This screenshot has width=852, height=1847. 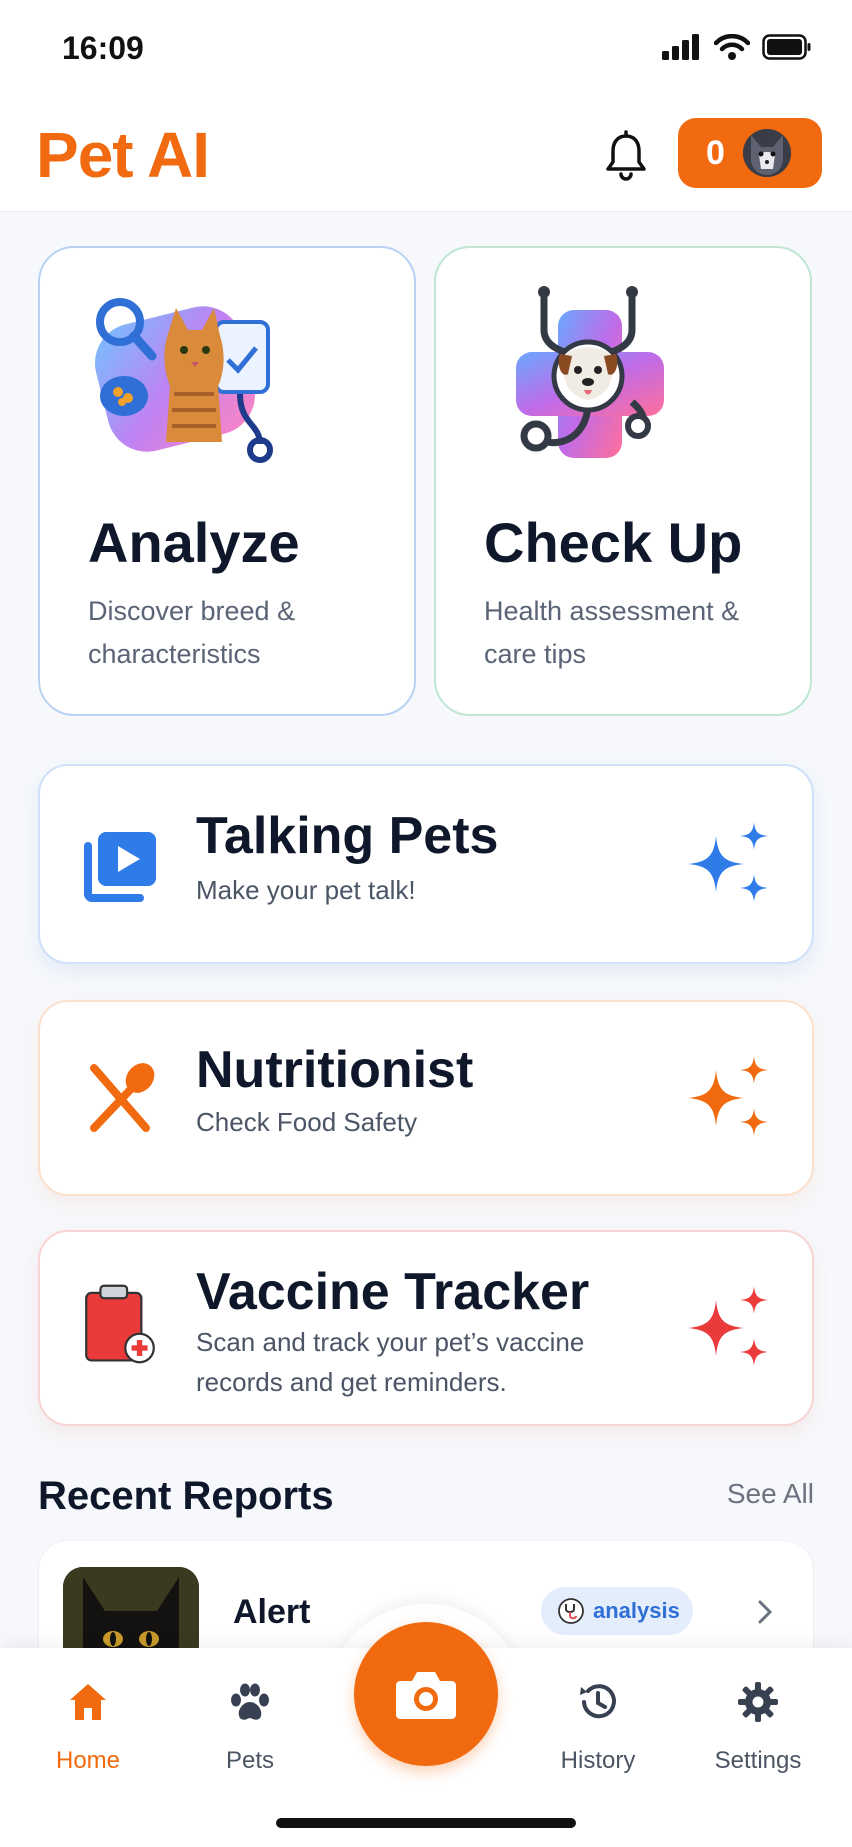 What do you see at coordinates (120, 1324) in the screenshot?
I see `medical-clipboard-icon` at bounding box center [120, 1324].